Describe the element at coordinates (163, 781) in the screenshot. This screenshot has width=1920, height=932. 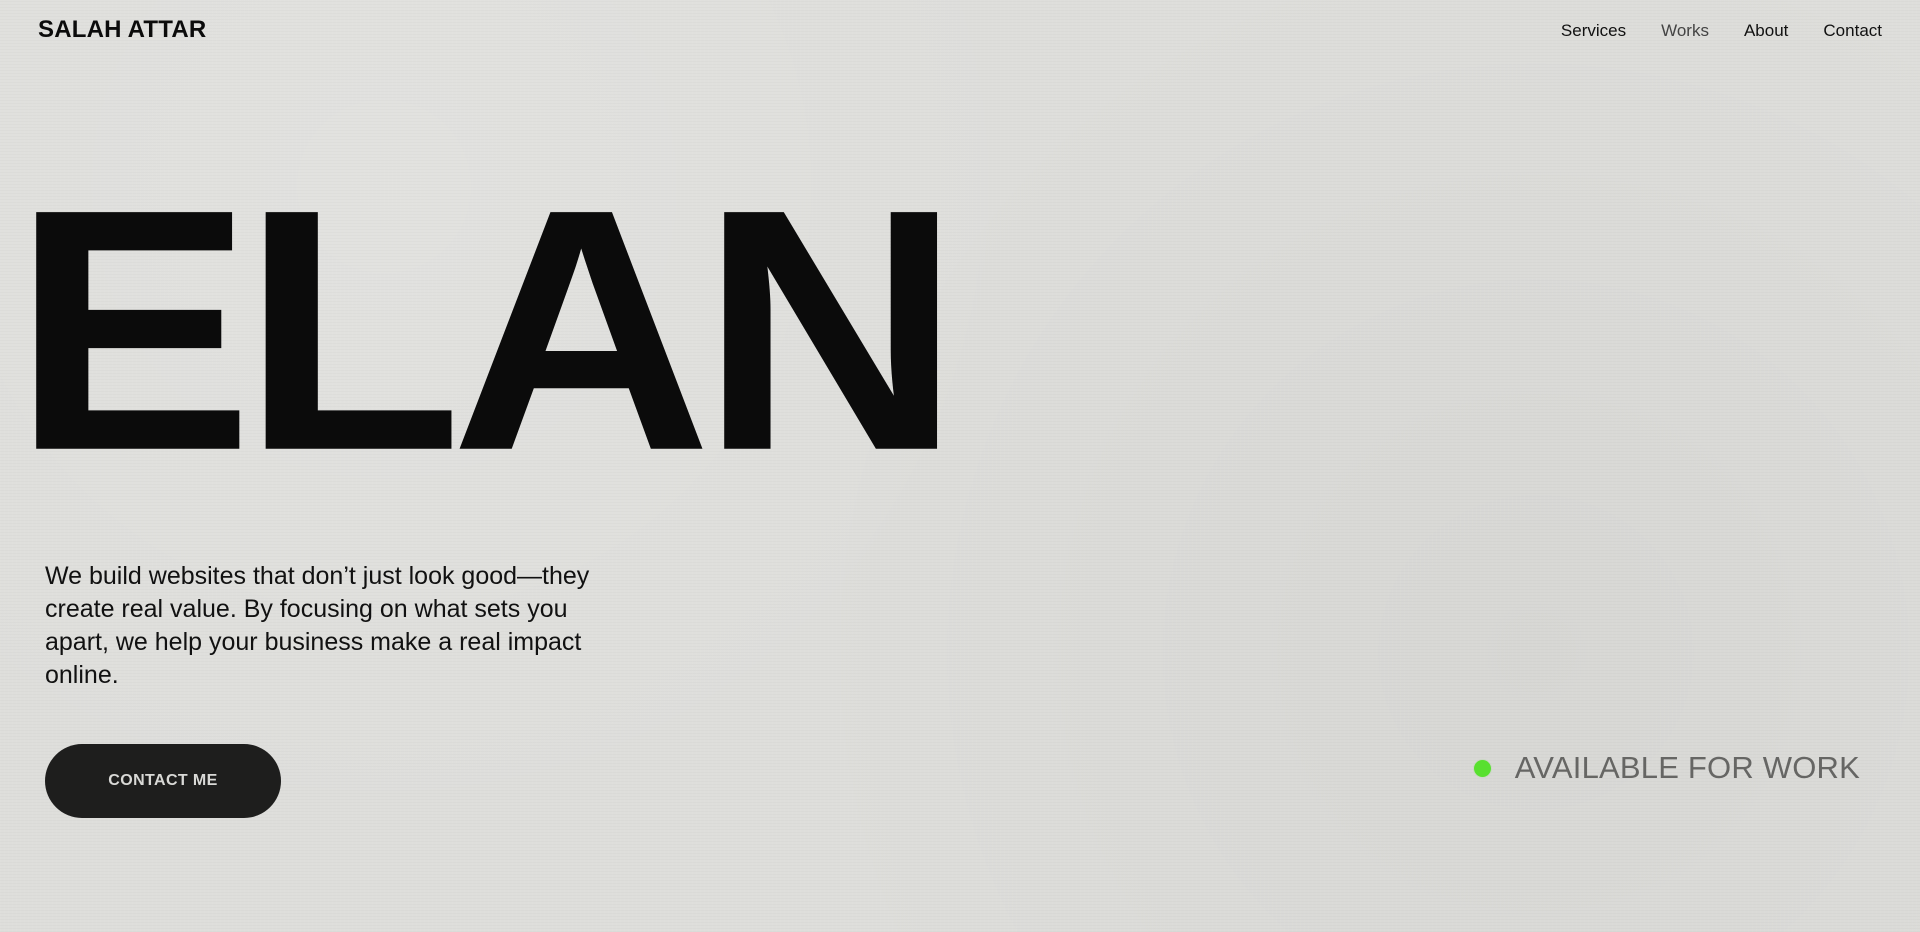
I see `contact-me-button: CONTACT ME` at that location.